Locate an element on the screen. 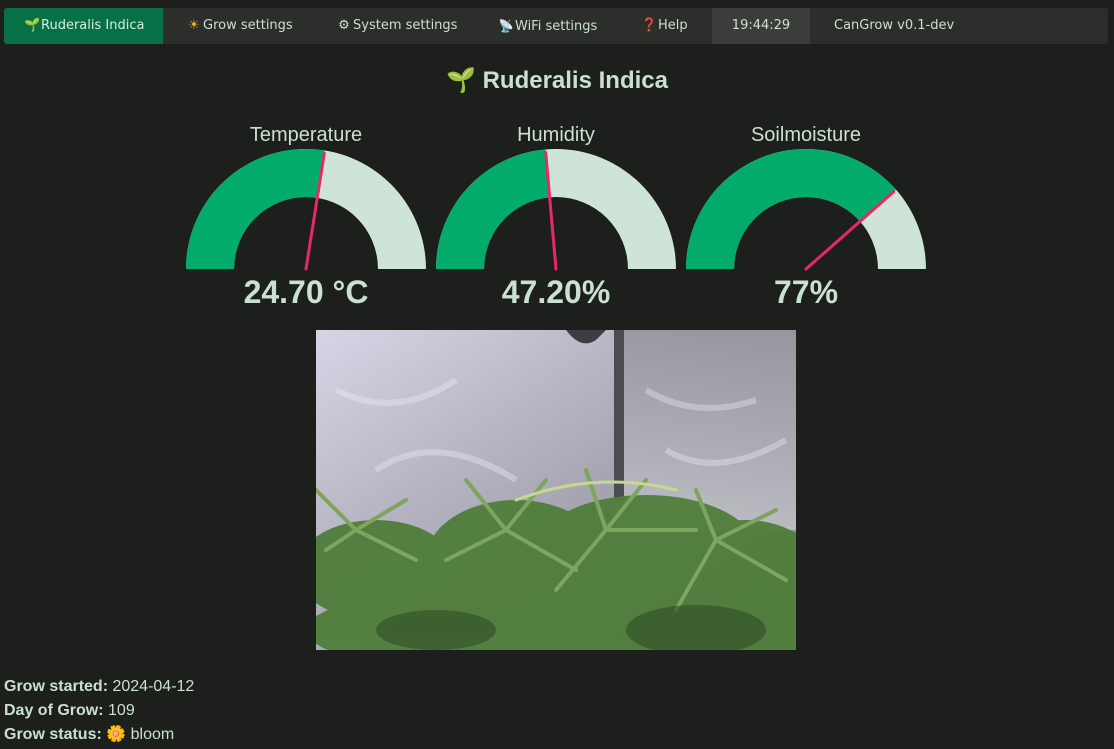  gauge-value: 24.70 °C is located at coordinates (306, 292).